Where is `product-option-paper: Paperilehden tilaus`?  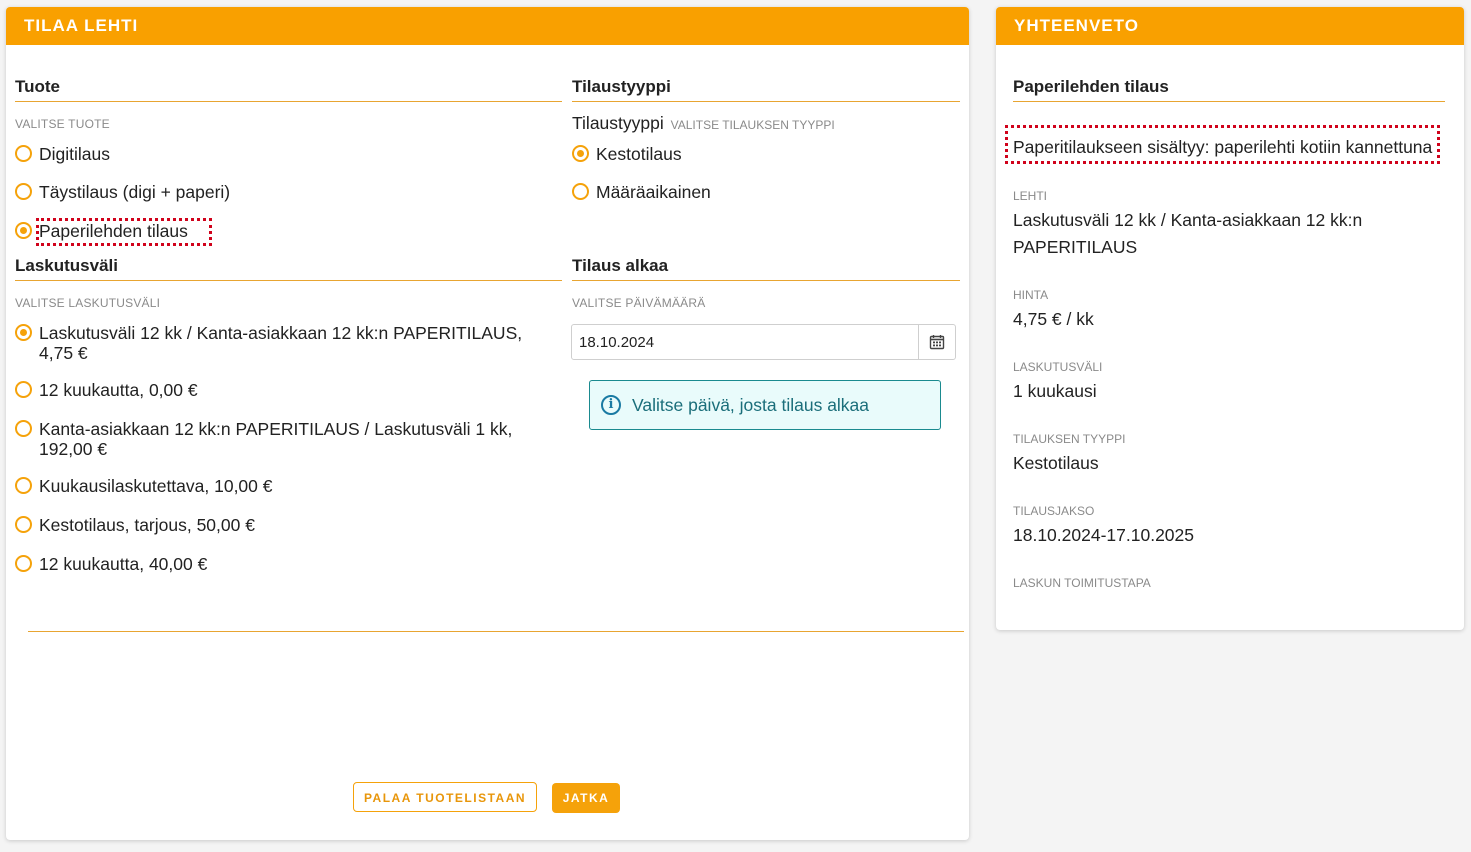
product-option-paper: Paperilehden tilaus is located at coordinates (113, 232).